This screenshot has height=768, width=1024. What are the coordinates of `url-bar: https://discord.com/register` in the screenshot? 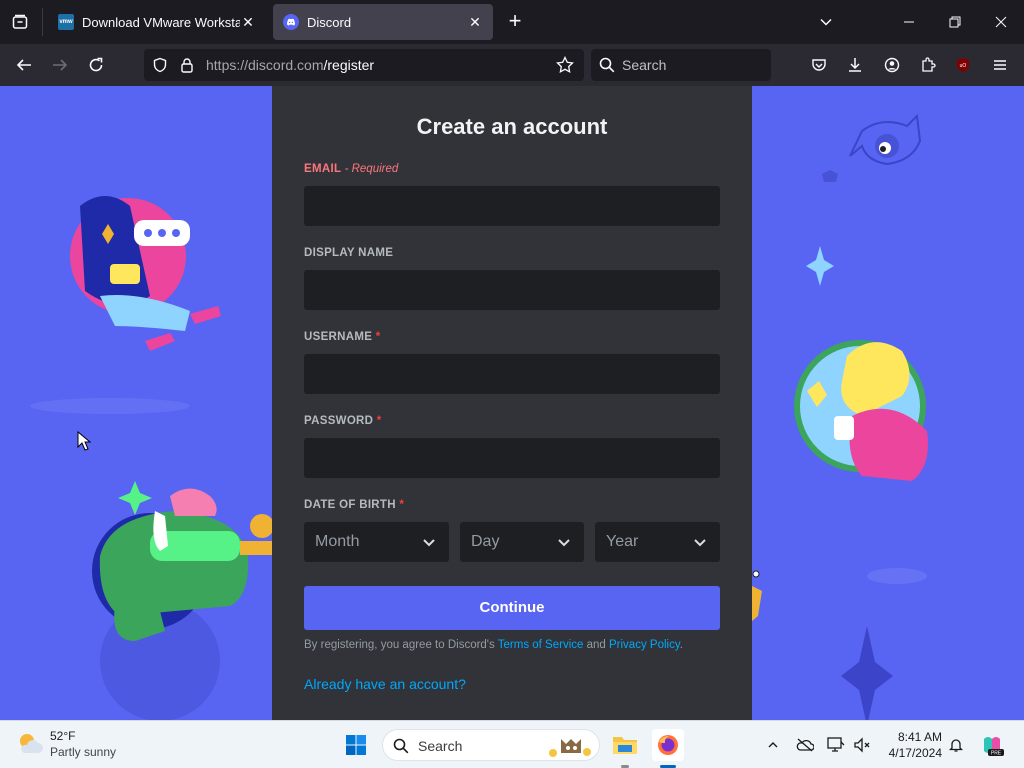 It's located at (364, 65).